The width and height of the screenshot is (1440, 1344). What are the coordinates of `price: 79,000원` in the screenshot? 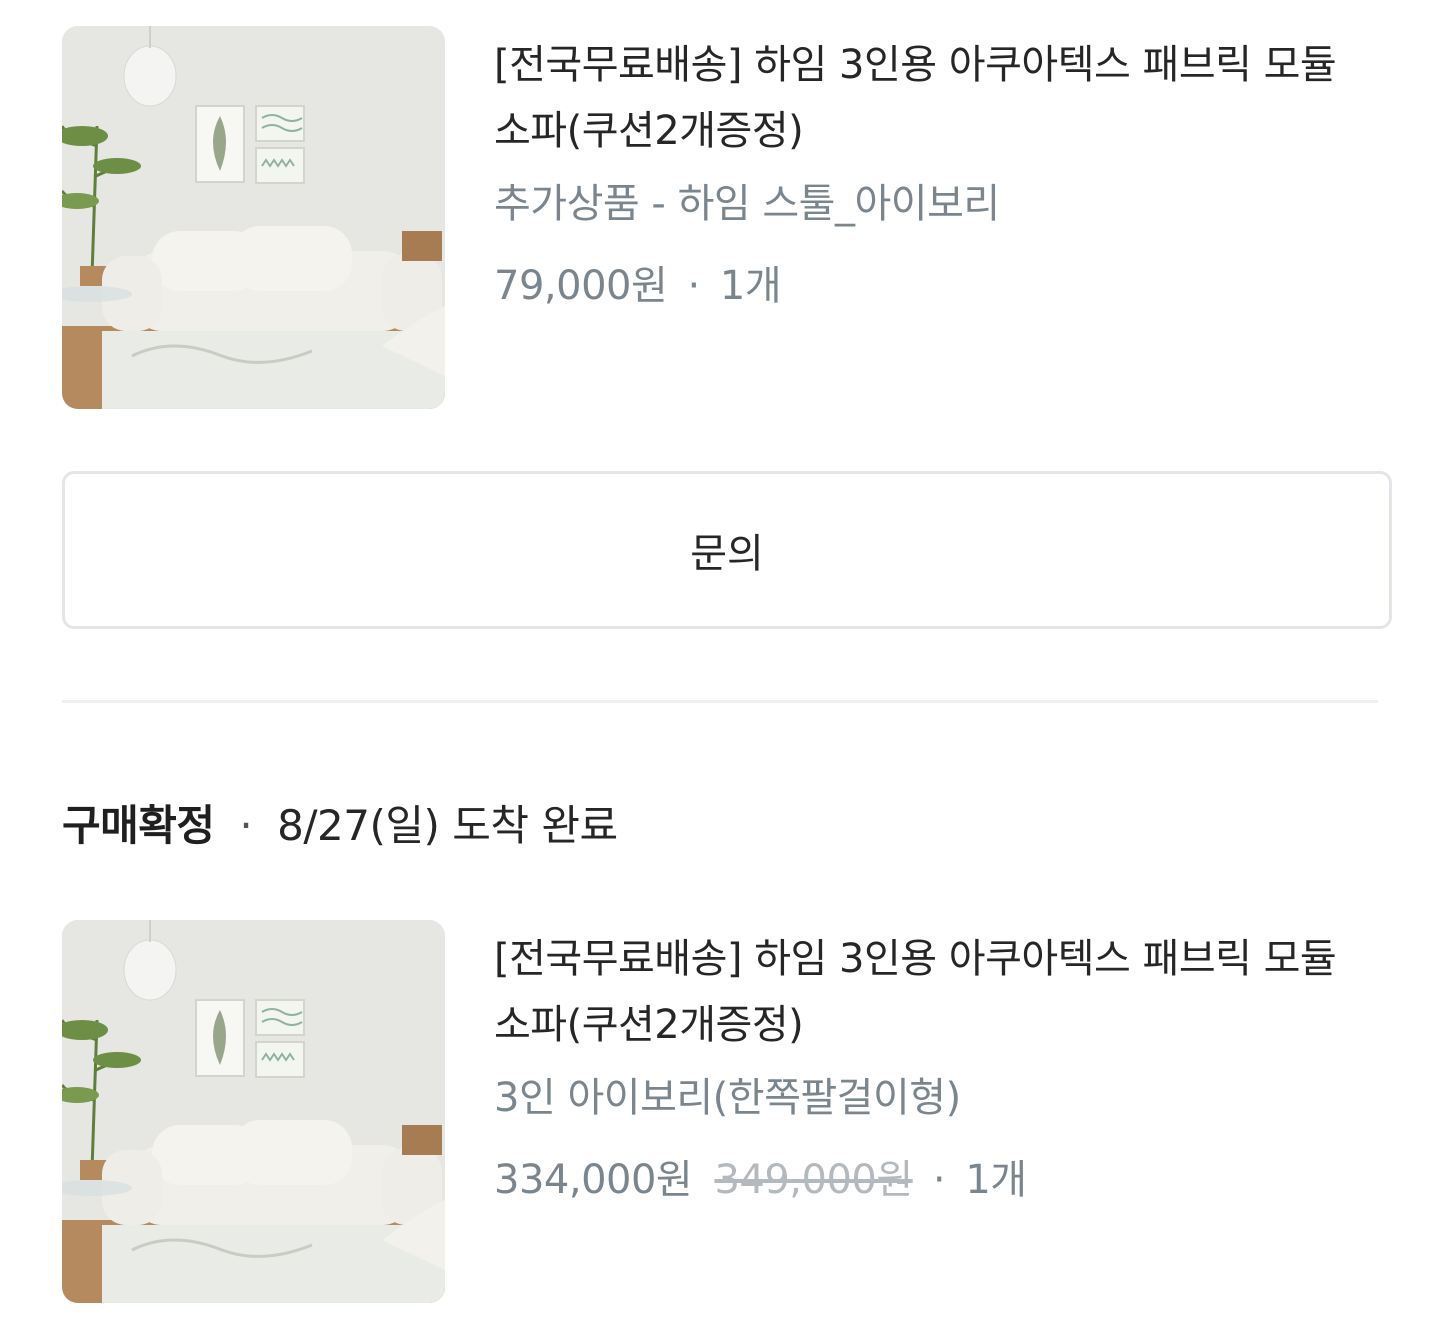 It's located at (581, 286).